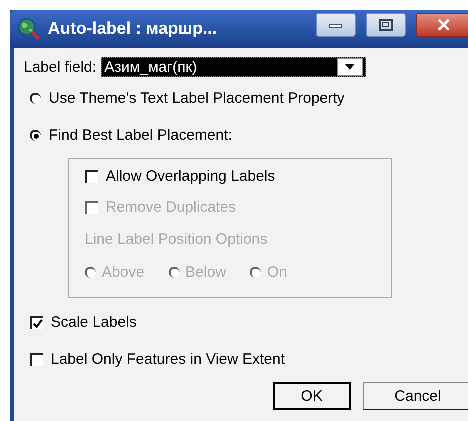 This screenshot has width=468, height=421. I want to click on close-button, so click(442, 25).